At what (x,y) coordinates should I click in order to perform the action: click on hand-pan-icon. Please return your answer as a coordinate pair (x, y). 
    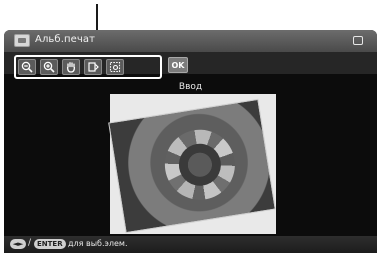
    Looking at the image, I should click on (71, 67).